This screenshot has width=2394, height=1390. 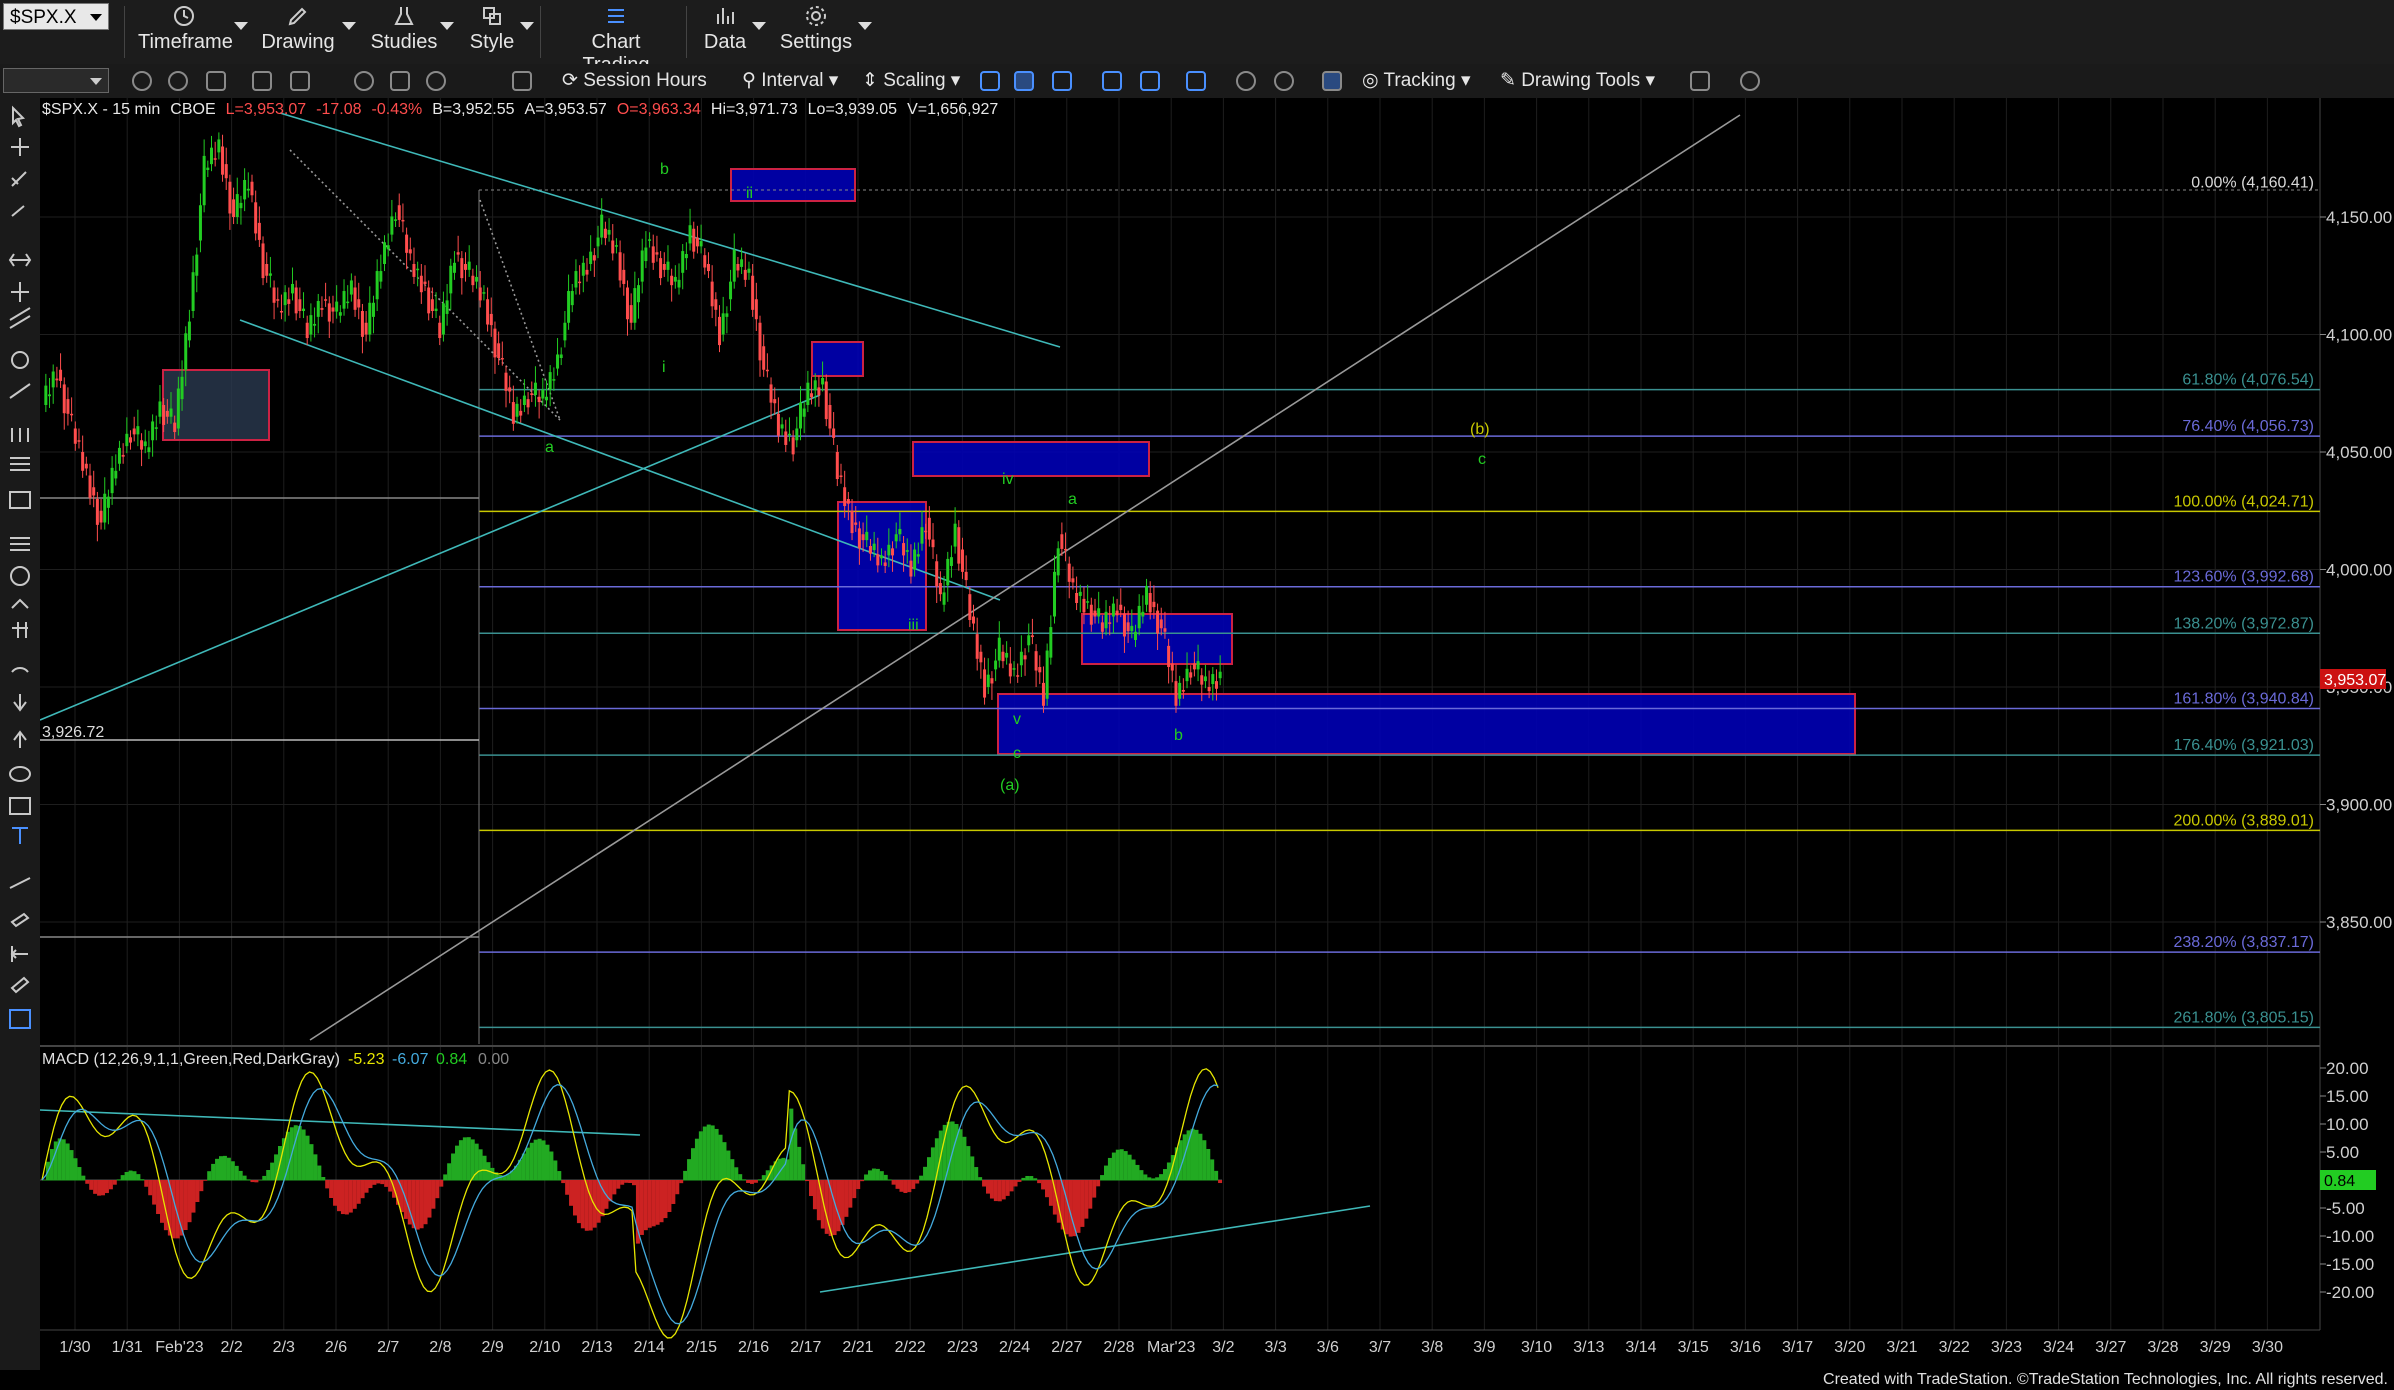 What do you see at coordinates (20, 835) in the screenshot?
I see `text-icon` at bounding box center [20, 835].